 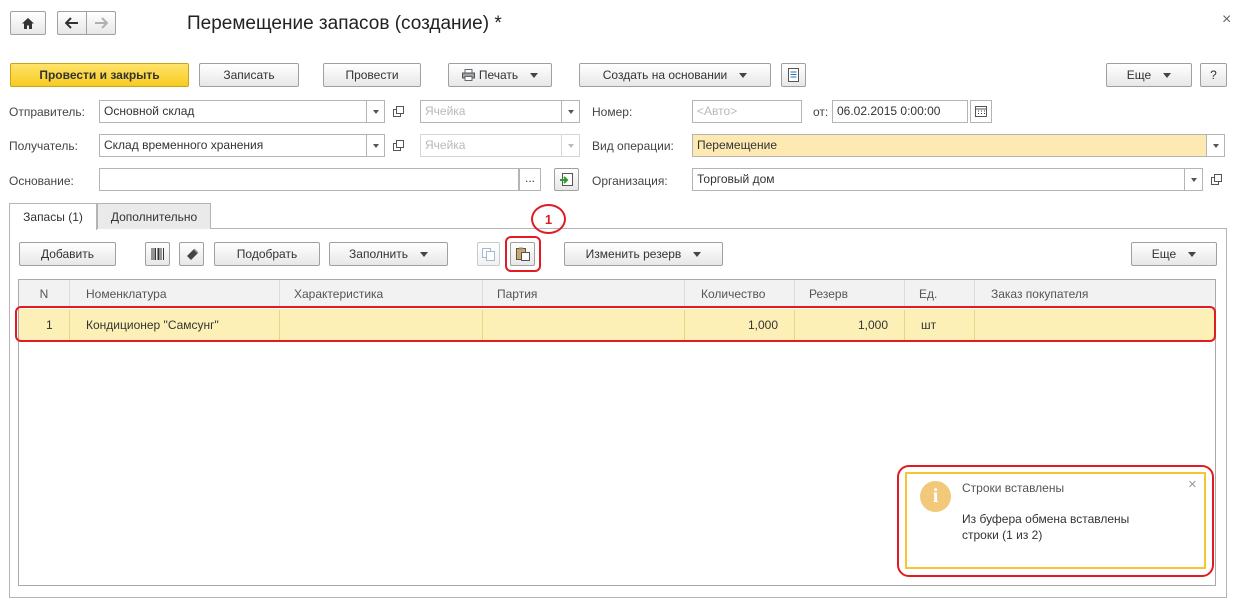 I want to click on copy-icon, so click(x=488, y=254).